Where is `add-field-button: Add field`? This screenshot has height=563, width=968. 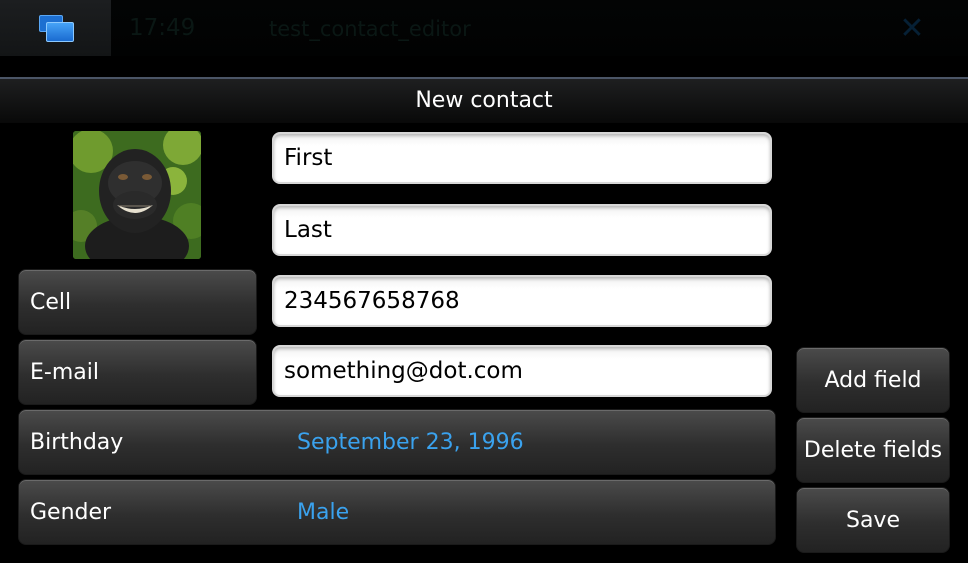 add-field-button: Add field is located at coordinates (873, 380).